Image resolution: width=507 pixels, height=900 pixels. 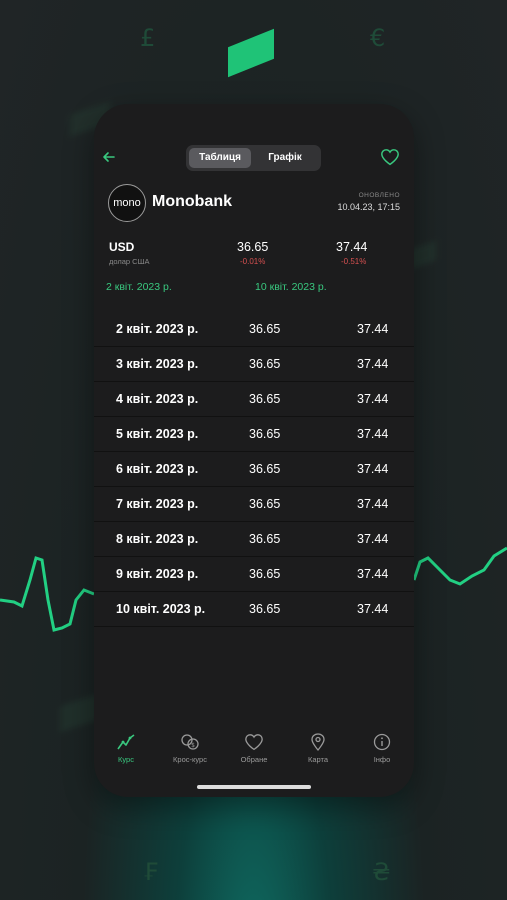 I want to click on tab-rate: Курс, so click(x=126, y=748).